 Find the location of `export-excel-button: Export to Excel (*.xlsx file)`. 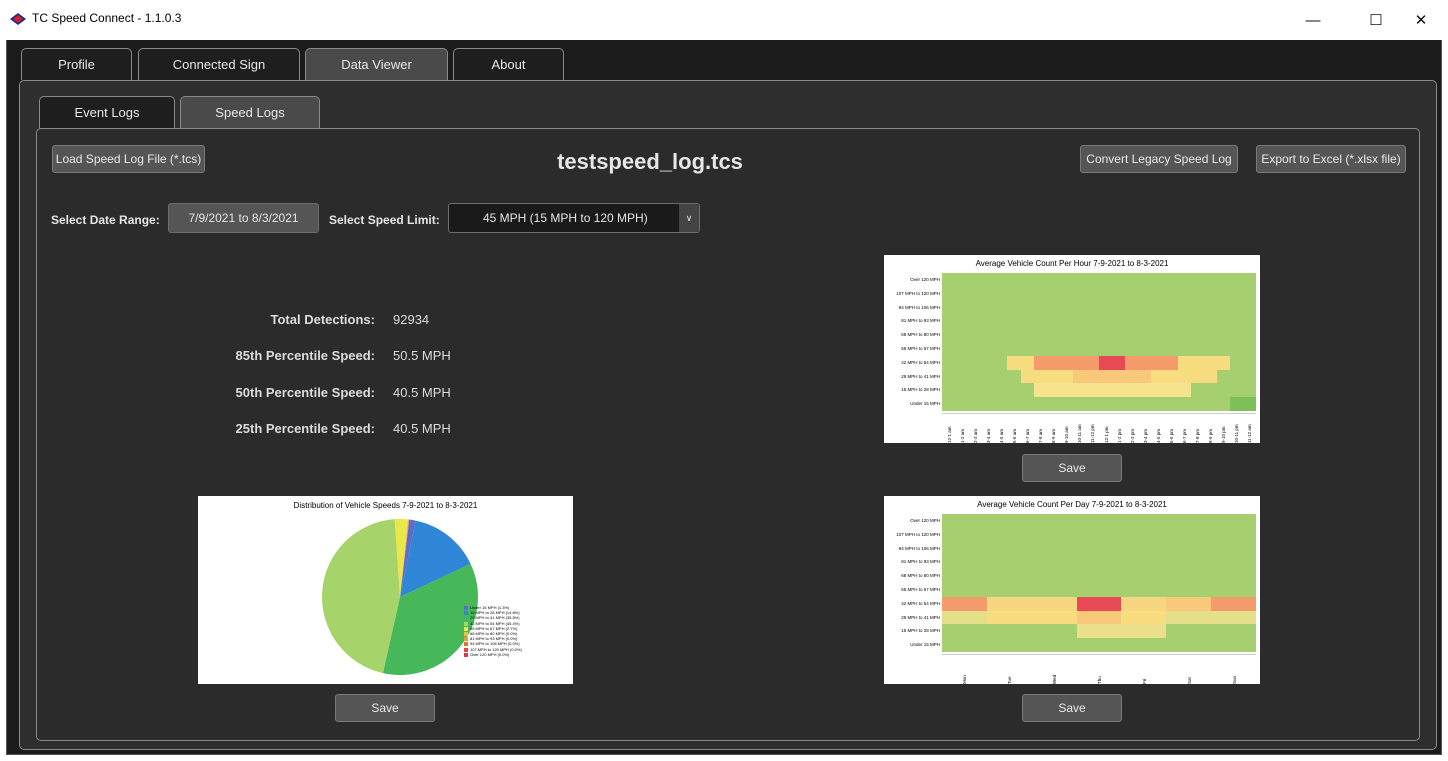

export-excel-button: Export to Excel (*.xlsx file) is located at coordinates (1331, 159).